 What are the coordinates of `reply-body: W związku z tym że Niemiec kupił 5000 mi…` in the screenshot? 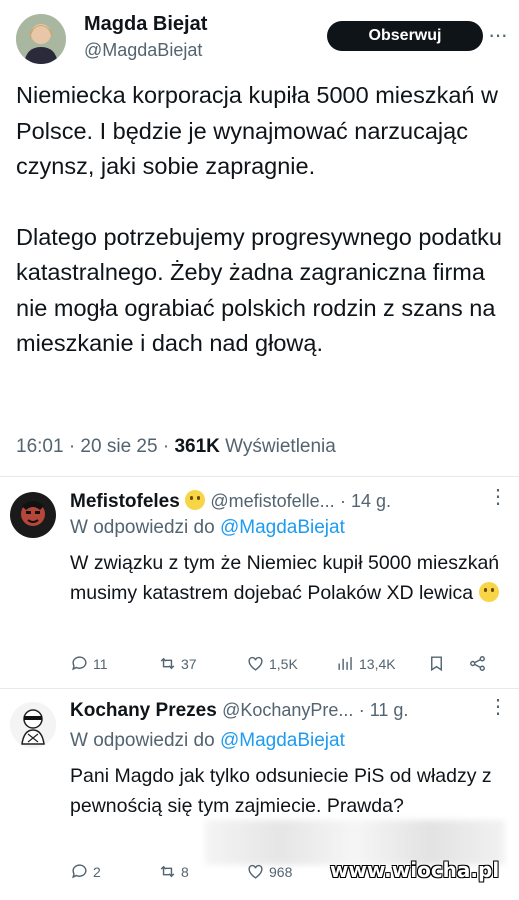 It's located at (290, 578).